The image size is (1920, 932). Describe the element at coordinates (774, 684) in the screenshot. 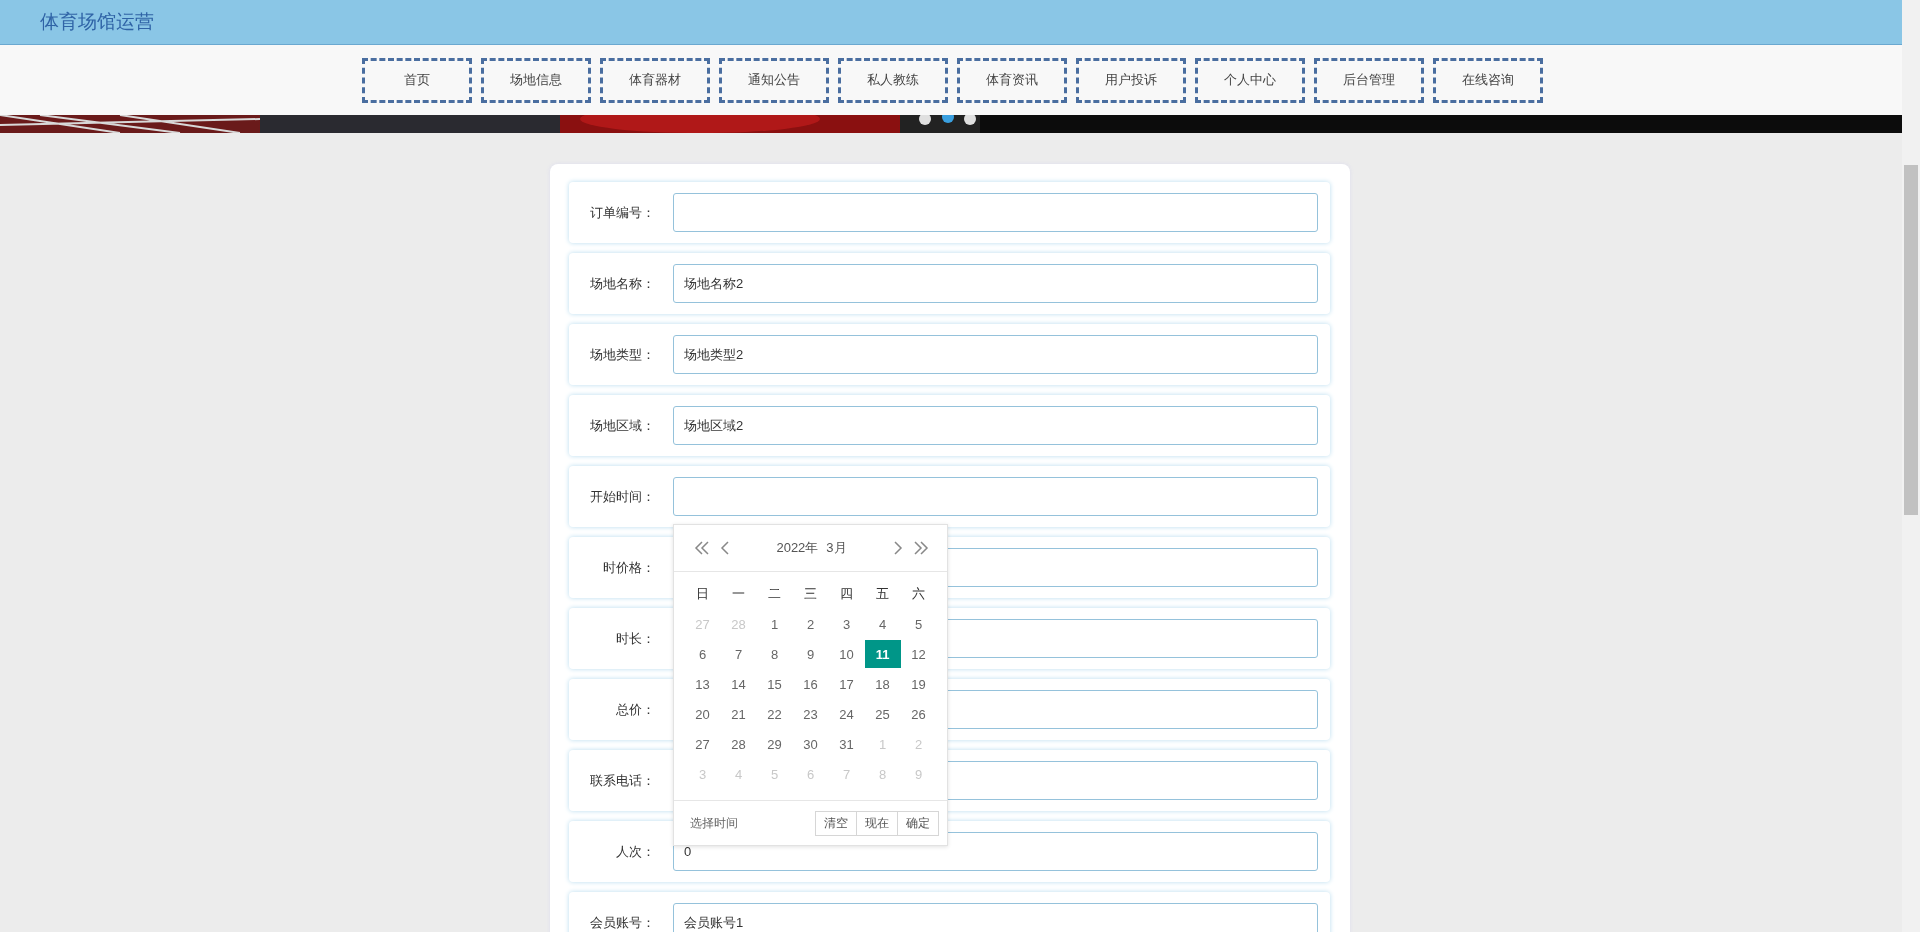

I see `calendar-day: 15` at that location.